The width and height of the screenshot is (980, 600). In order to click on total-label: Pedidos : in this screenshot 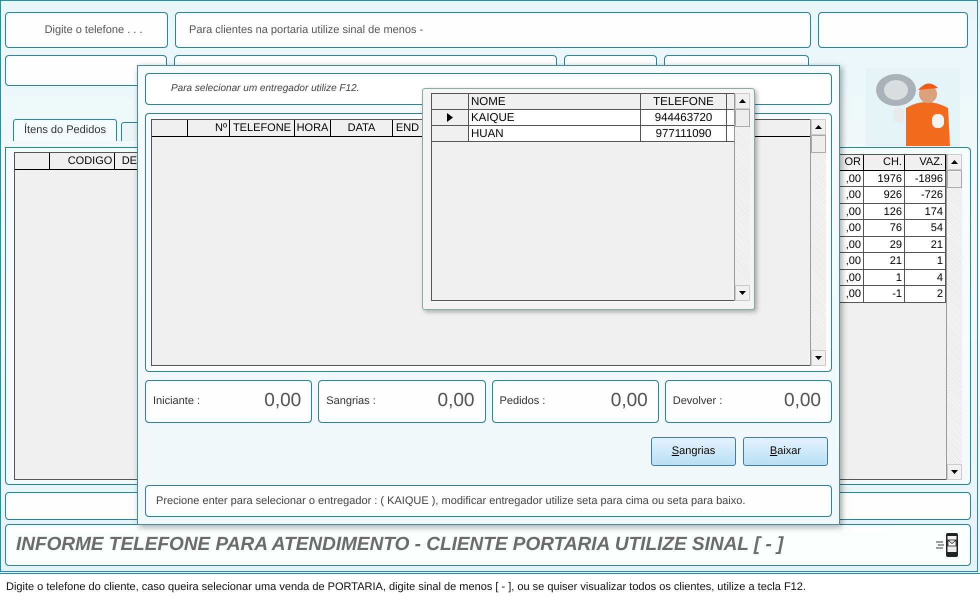, I will do `click(523, 401)`.